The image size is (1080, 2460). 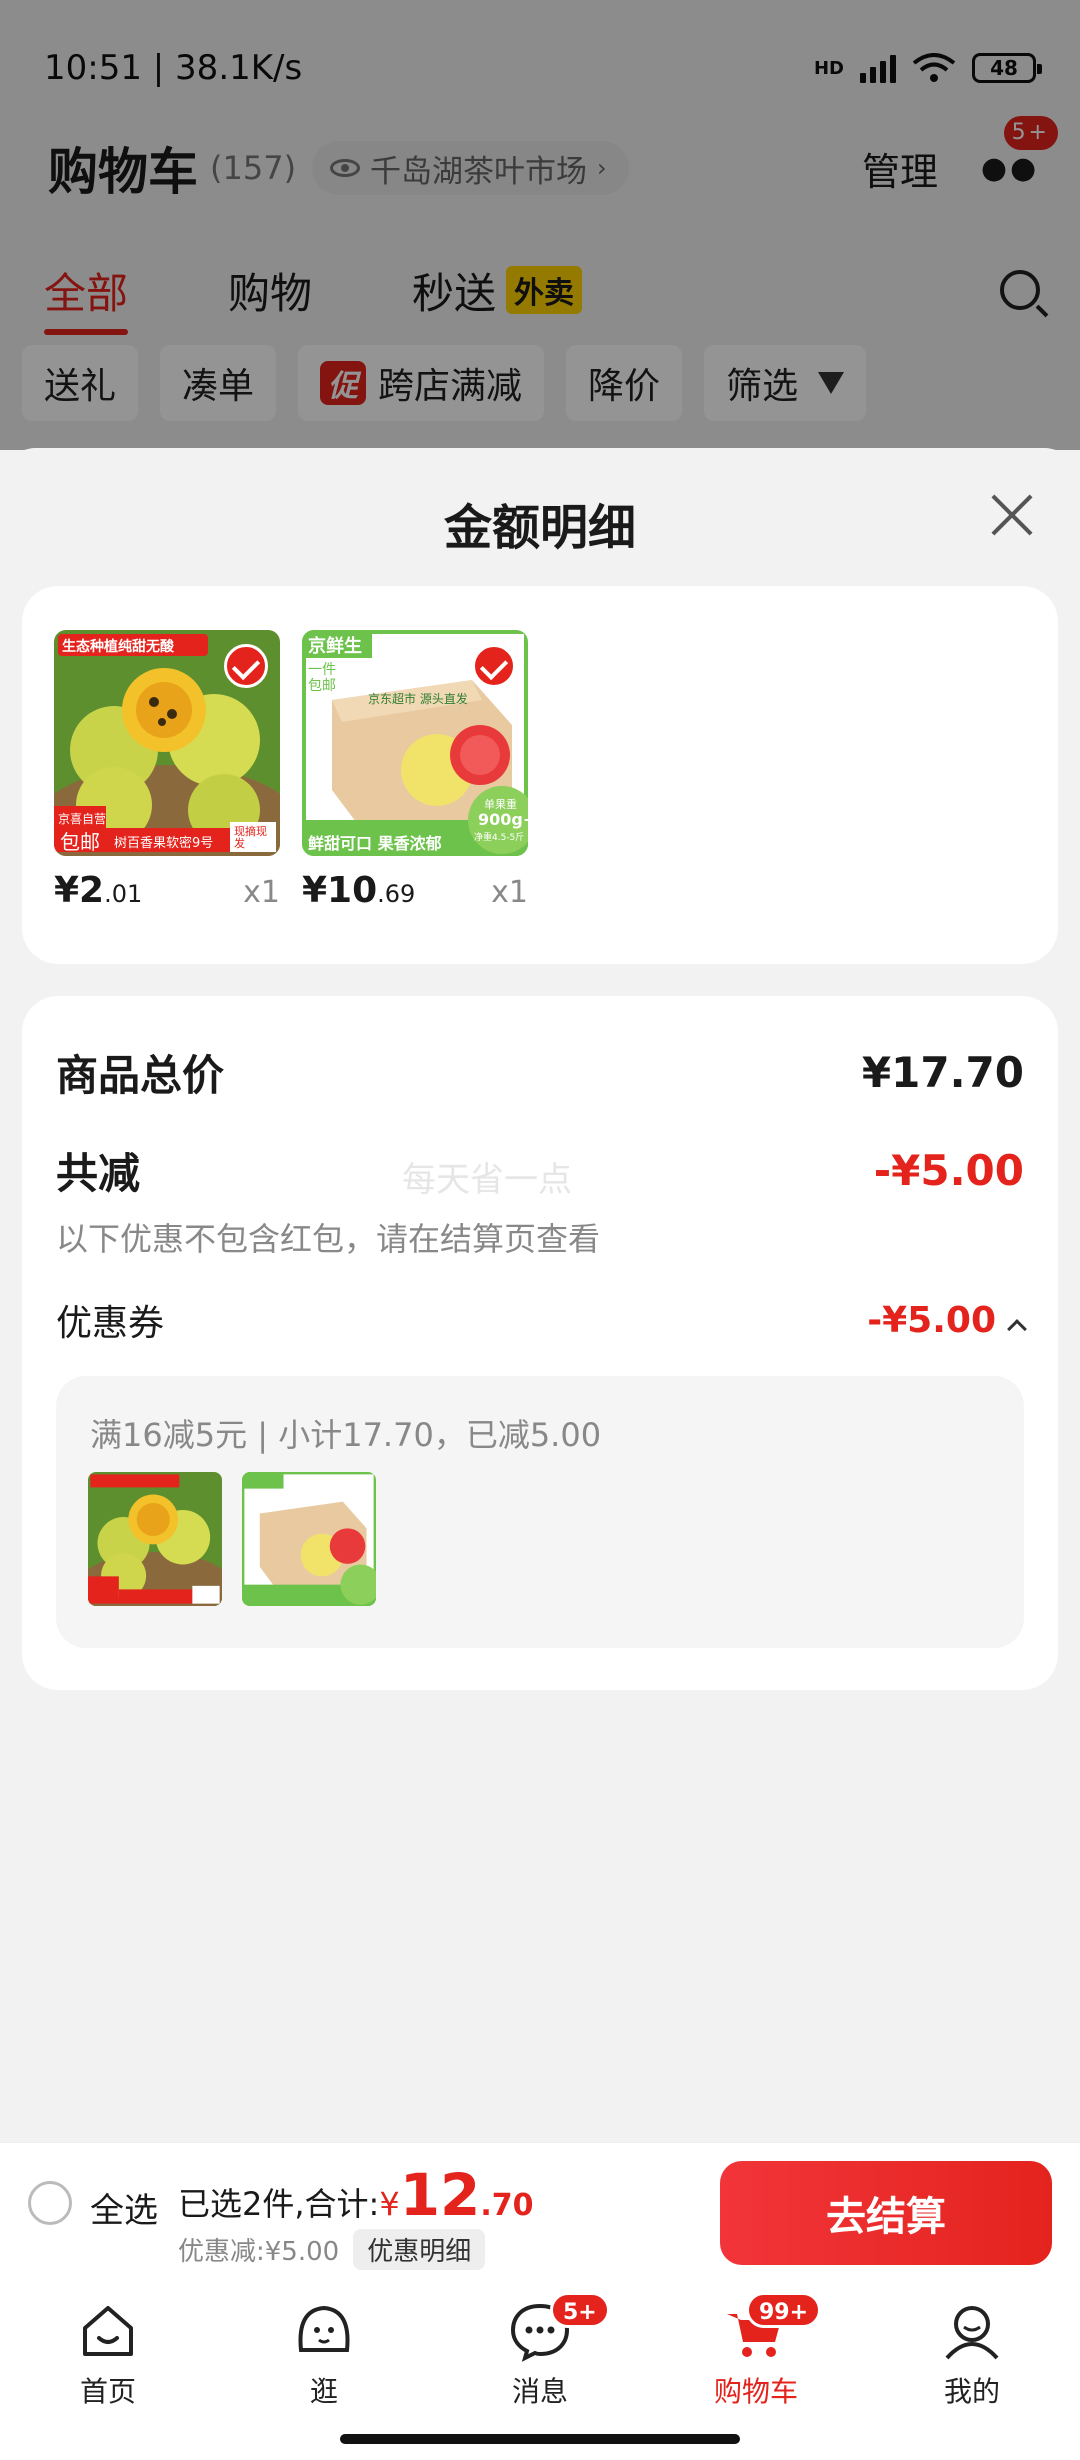 I want to click on messages-badge: 5+, so click(x=580, y=2310).